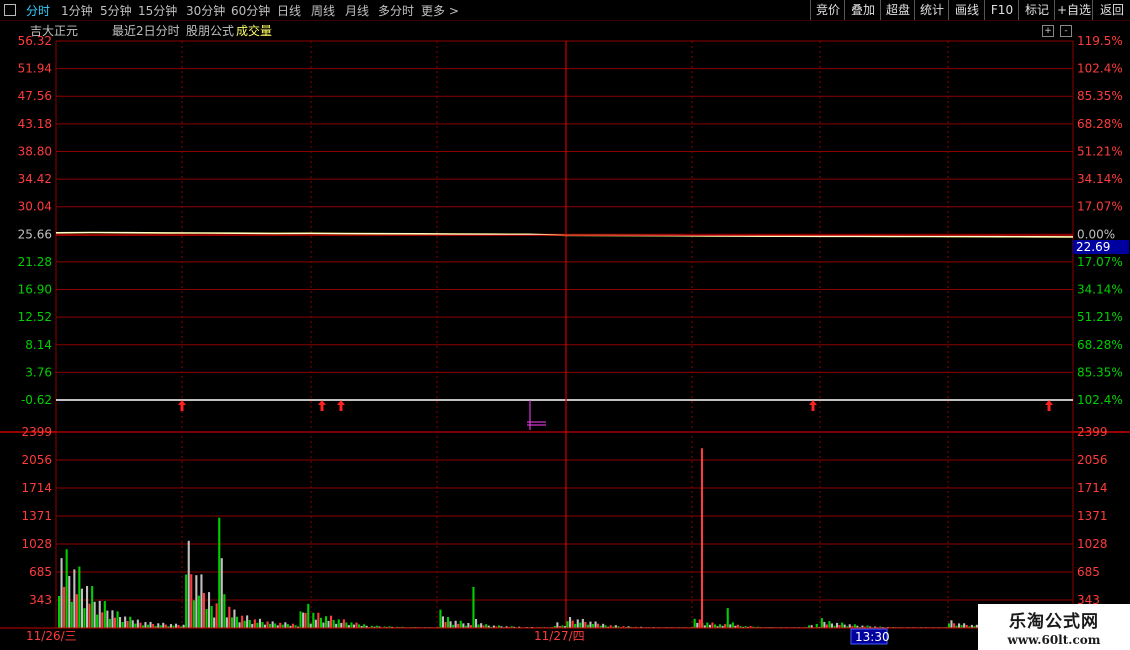 This screenshot has height=650, width=1130. Describe the element at coordinates (35, 290) in the screenshot. I see `price-label-left: 16.90` at that location.